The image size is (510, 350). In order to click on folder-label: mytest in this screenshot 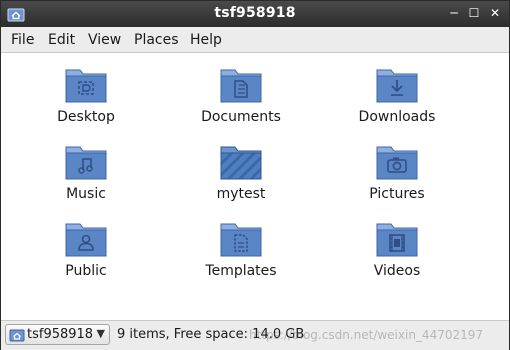, I will do `click(241, 194)`.